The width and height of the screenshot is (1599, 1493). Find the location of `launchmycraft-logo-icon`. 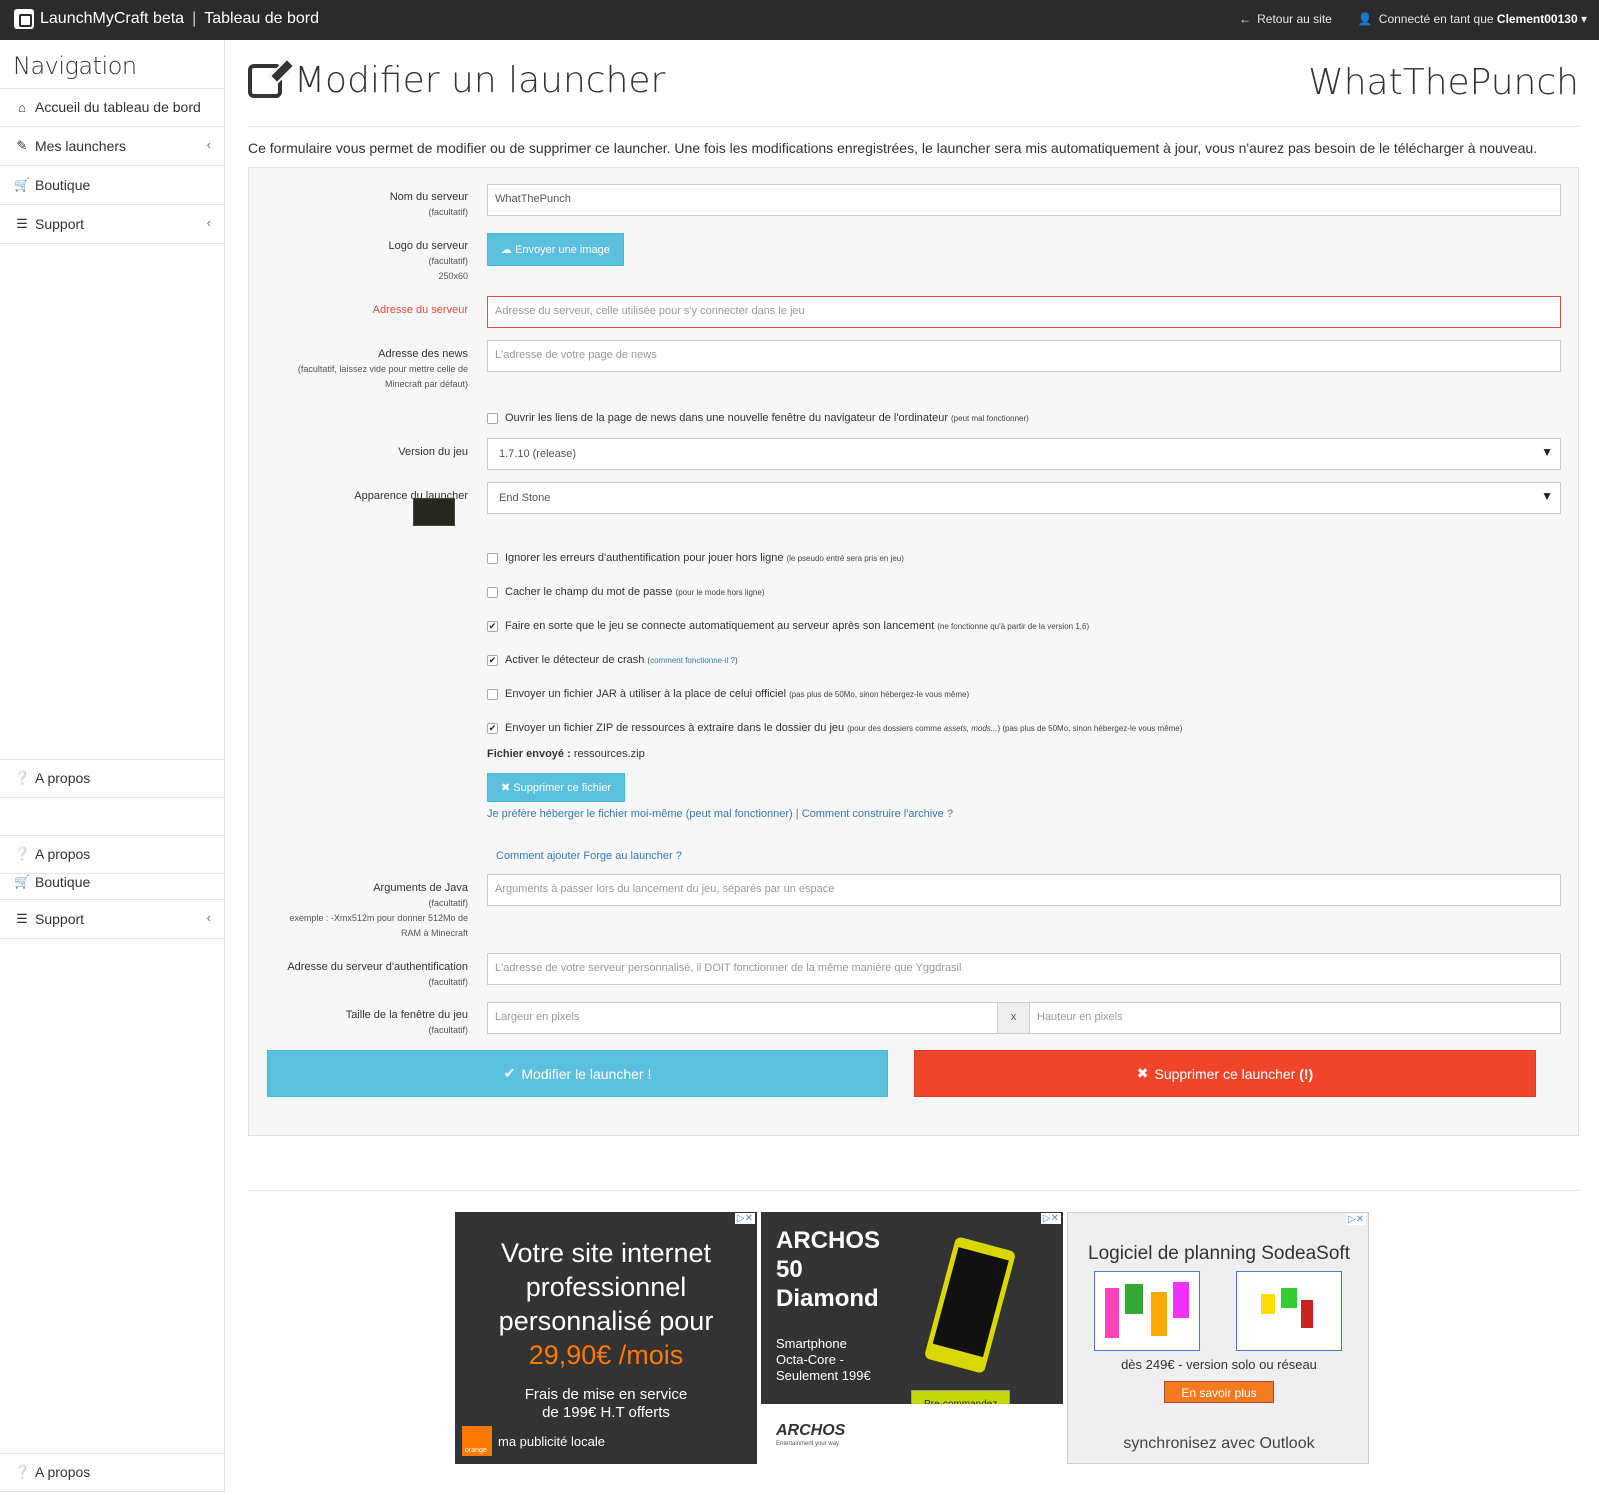

launchmycraft-logo-icon is located at coordinates (24, 19).